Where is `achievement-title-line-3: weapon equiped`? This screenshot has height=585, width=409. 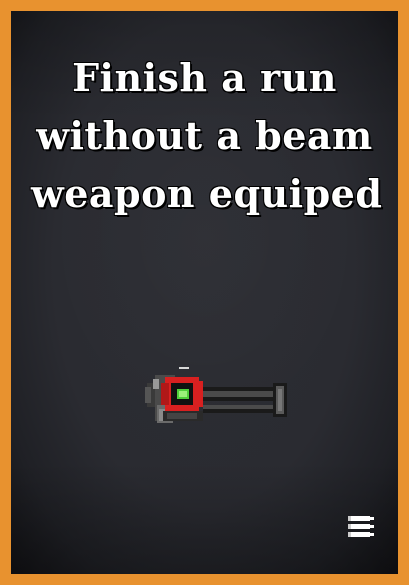 achievement-title-line-3: weapon equiped is located at coordinates (207, 193).